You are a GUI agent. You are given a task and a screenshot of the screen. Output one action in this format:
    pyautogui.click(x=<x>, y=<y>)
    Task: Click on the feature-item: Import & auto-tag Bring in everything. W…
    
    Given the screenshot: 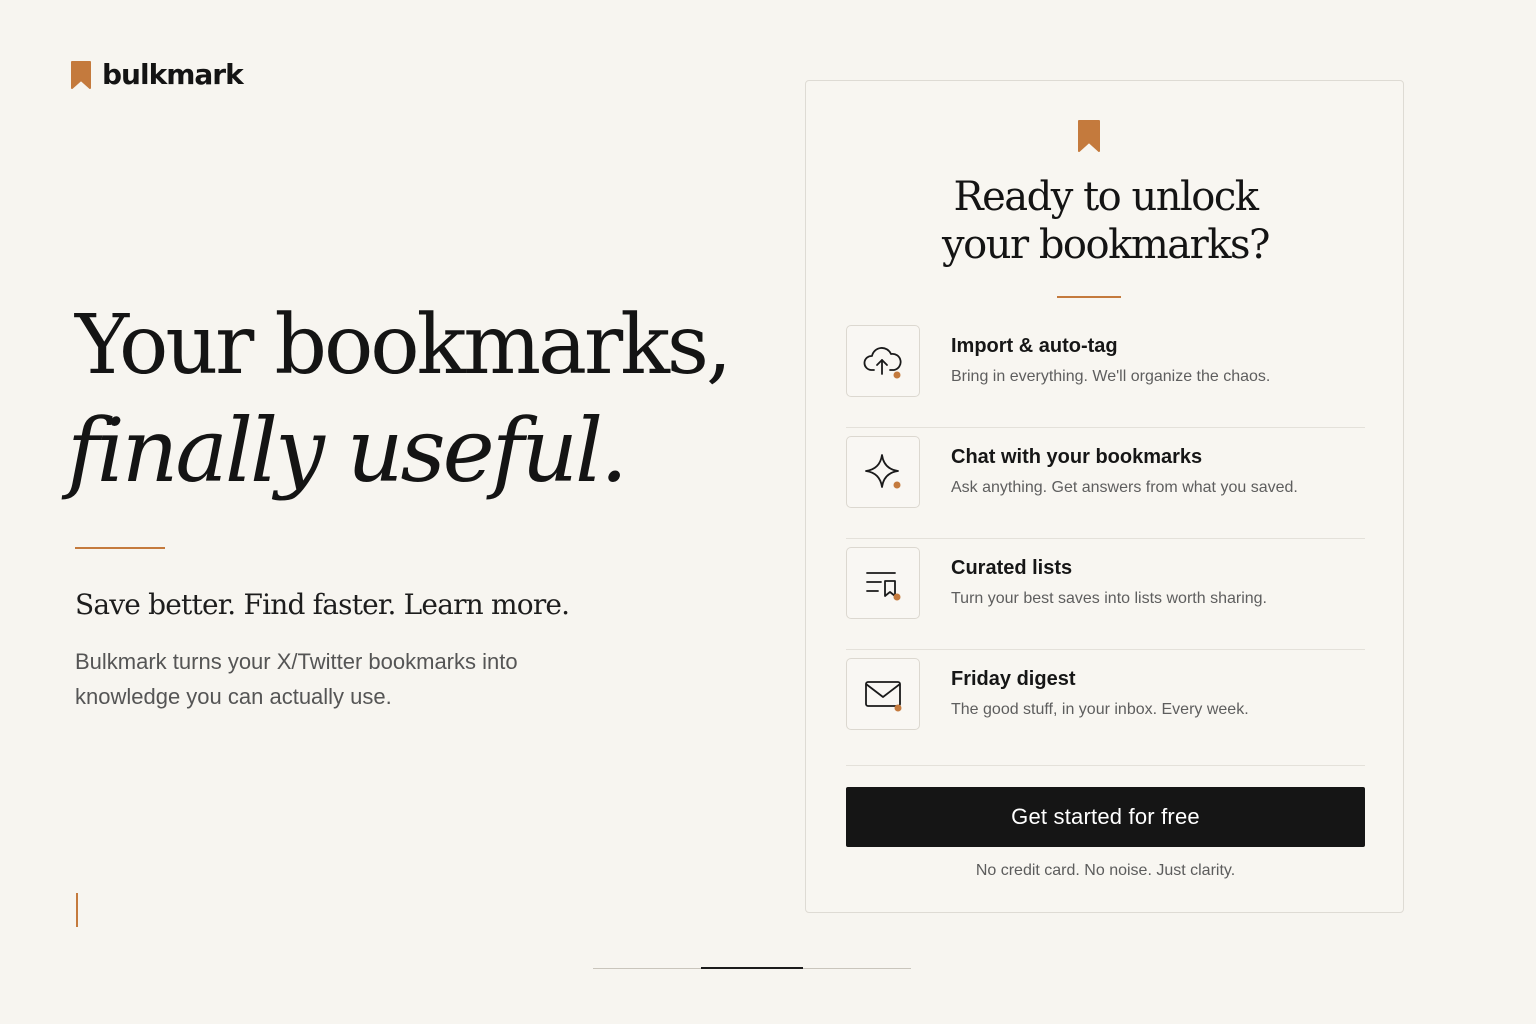 What is the action you would take?
    pyautogui.click(x=1105, y=372)
    